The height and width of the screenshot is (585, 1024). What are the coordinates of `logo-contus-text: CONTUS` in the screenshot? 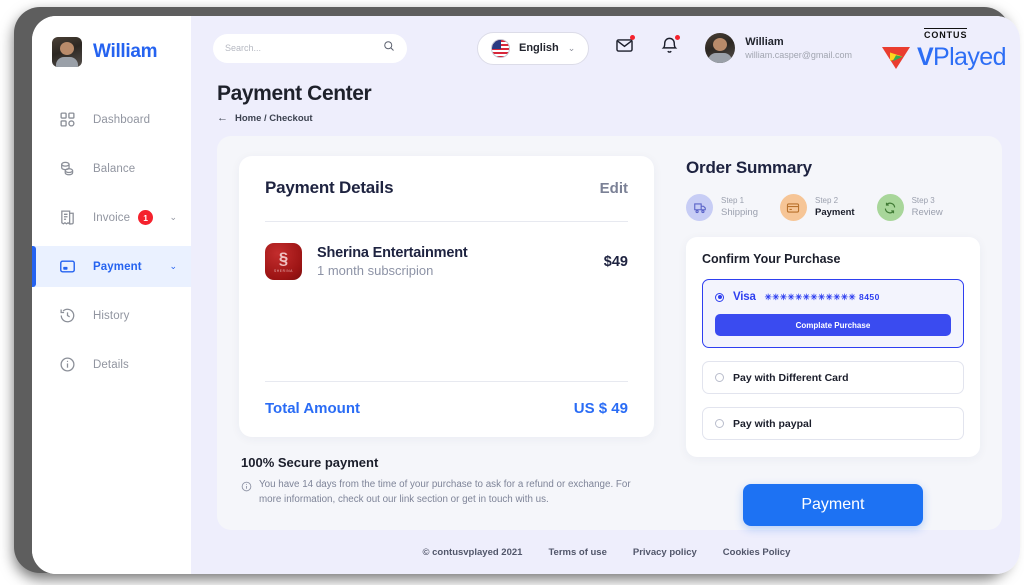 It's located at (945, 34).